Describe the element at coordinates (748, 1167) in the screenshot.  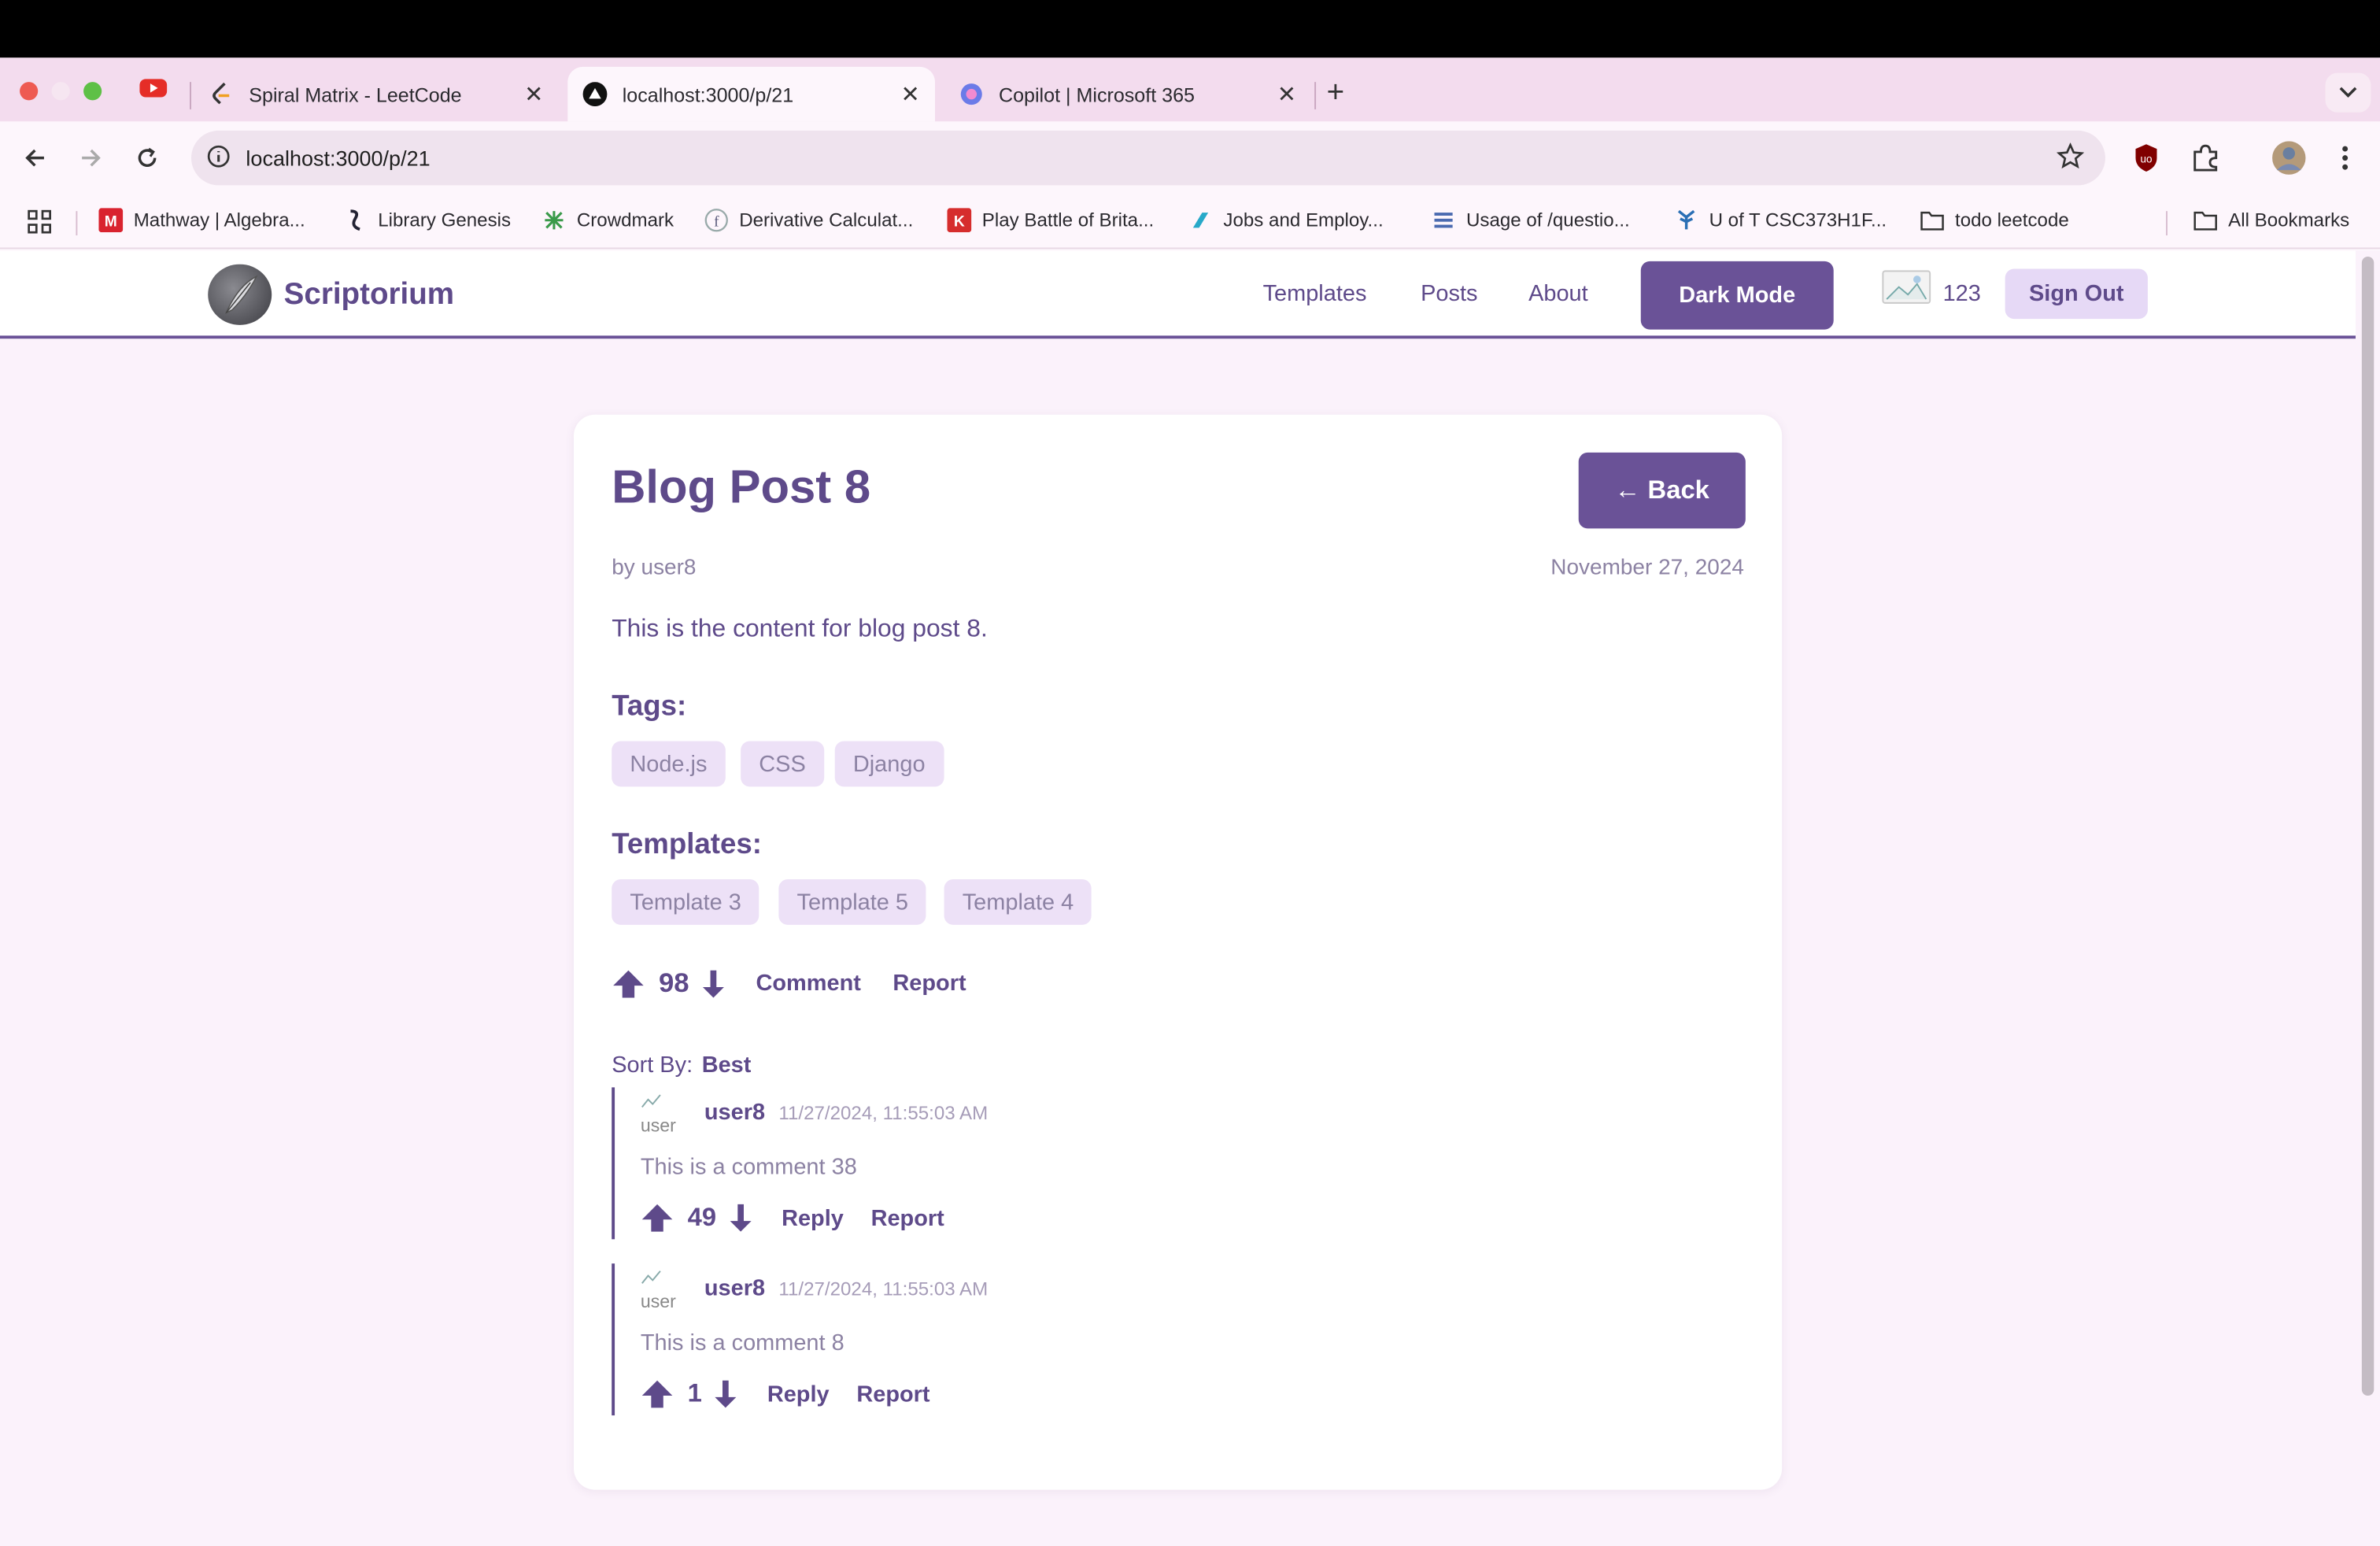
I see `comment-text: This is a comment 38` at that location.